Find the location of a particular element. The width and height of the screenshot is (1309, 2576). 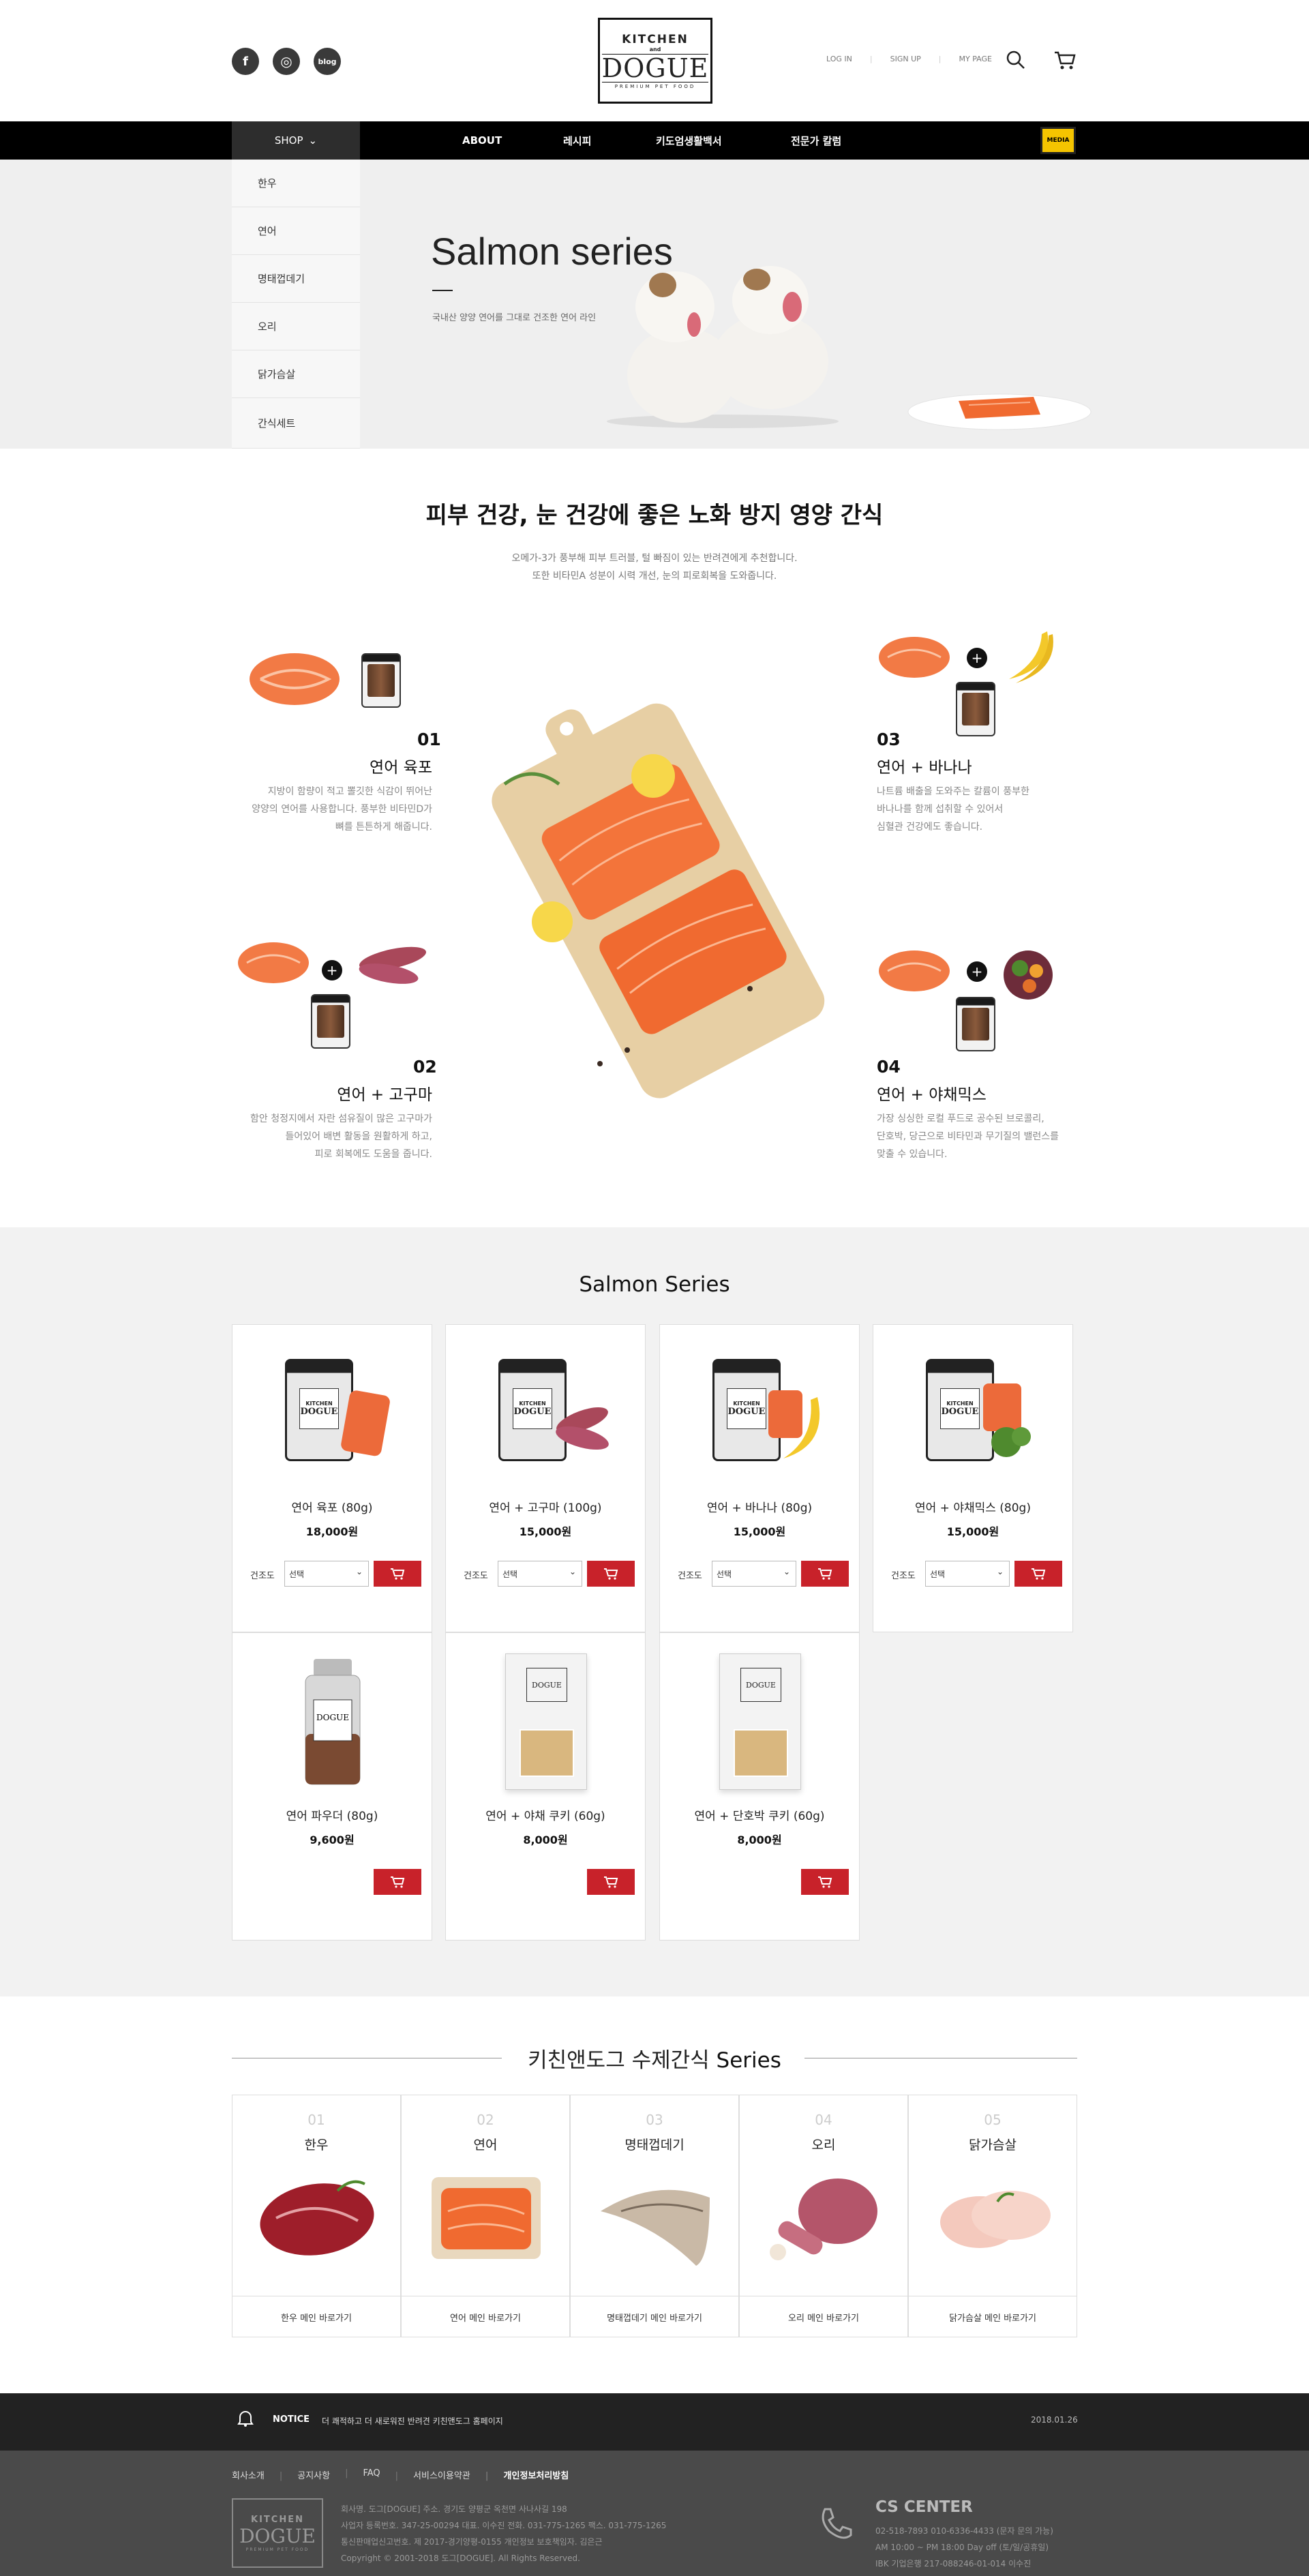

feature-desc-line: 가장 싱싱한 로컬 푸드로 공수된 브로콜리, is located at coordinates (961, 1118).